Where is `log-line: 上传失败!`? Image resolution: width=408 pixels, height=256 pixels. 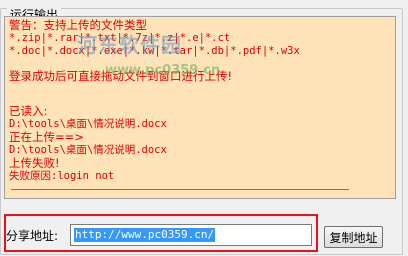 log-line: 上传失败! is located at coordinates (34, 163).